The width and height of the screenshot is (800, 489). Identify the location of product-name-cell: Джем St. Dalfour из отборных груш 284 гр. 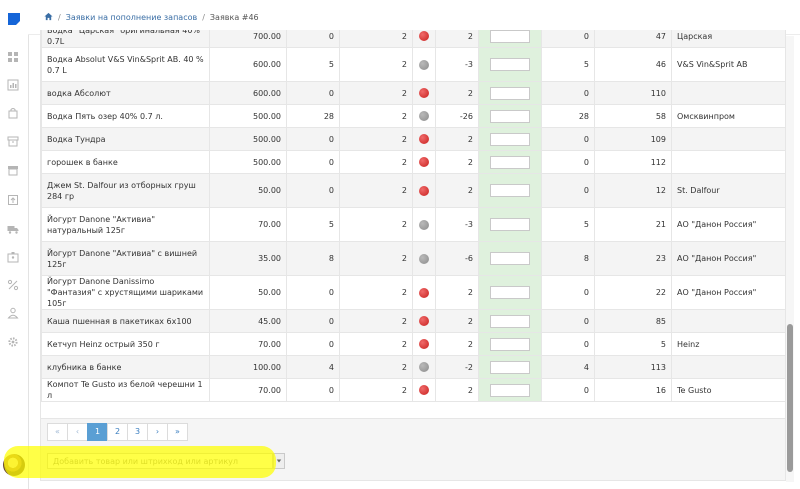
(125, 190).